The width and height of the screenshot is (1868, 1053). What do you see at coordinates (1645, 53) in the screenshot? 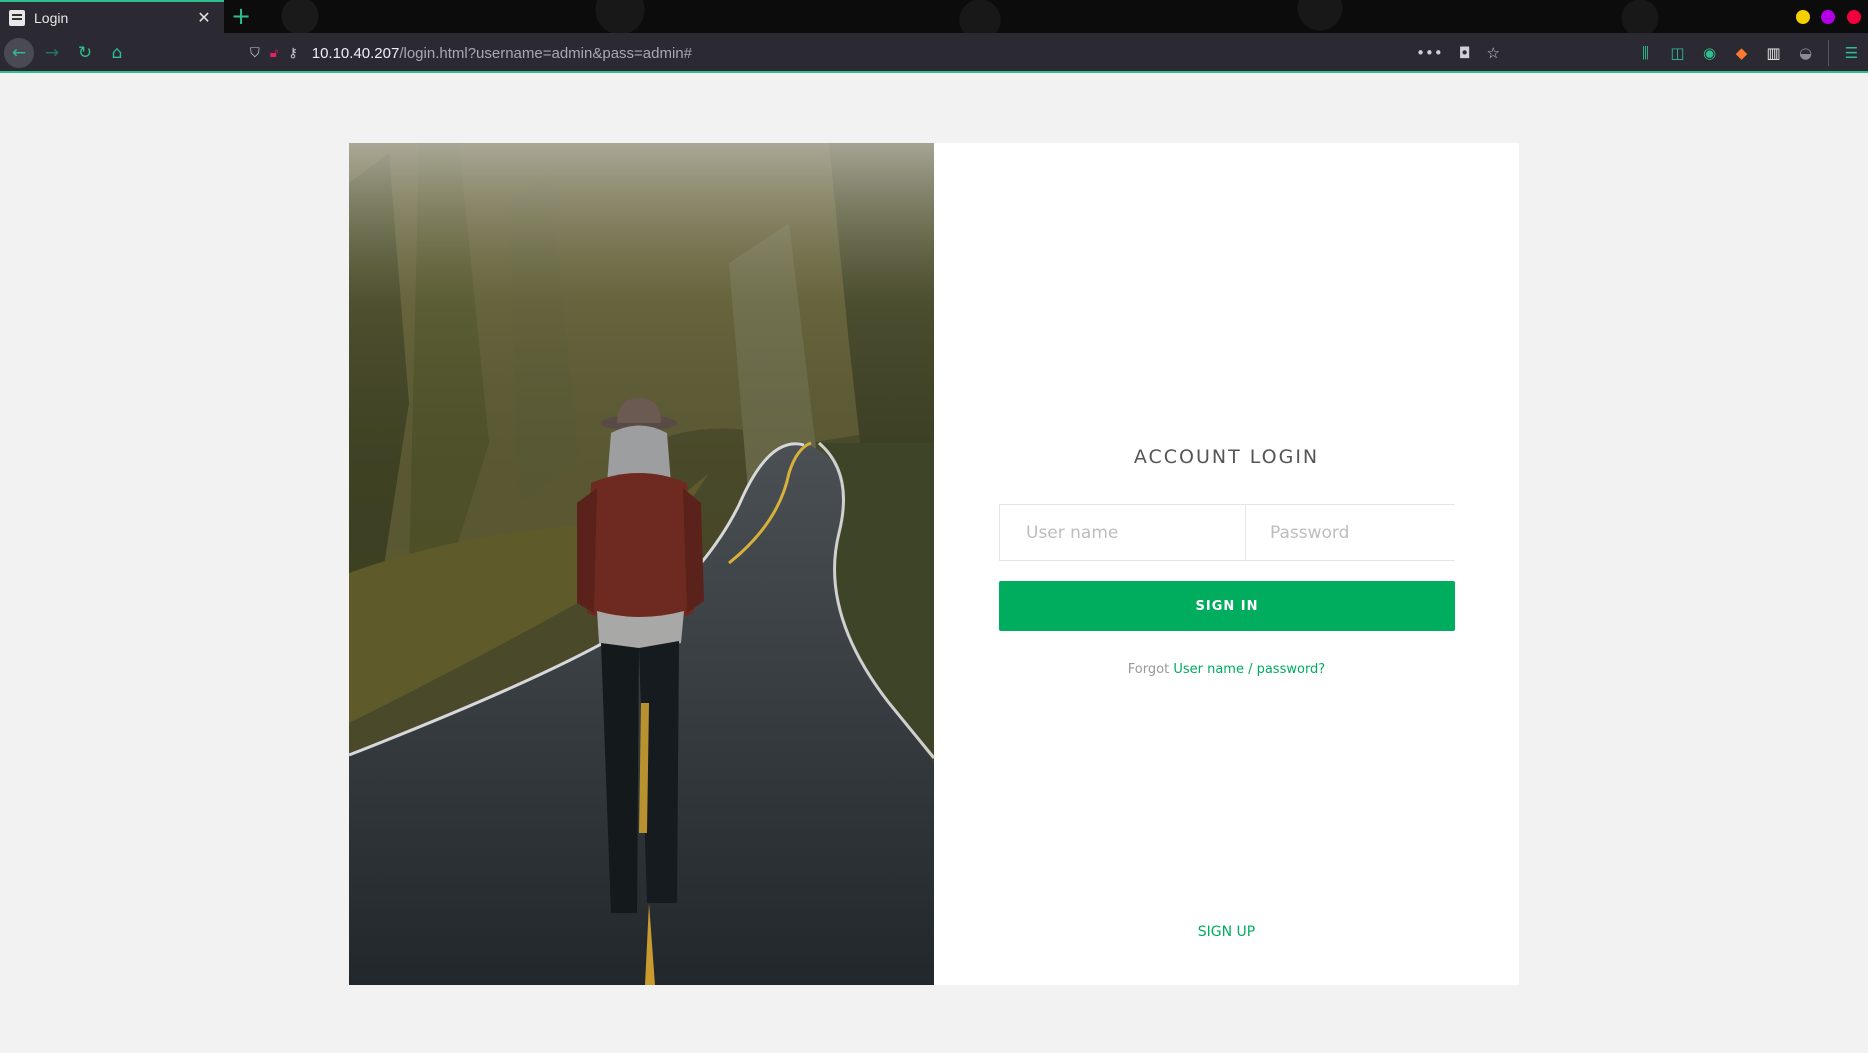
I see `library-icon: ⫼` at bounding box center [1645, 53].